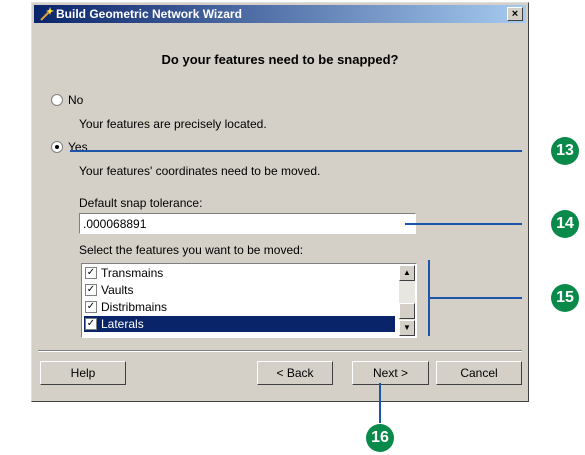 This screenshot has height=455, width=585. Describe the element at coordinates (565, 298) in the screenshot. I see `callout-15: 15` at that location.